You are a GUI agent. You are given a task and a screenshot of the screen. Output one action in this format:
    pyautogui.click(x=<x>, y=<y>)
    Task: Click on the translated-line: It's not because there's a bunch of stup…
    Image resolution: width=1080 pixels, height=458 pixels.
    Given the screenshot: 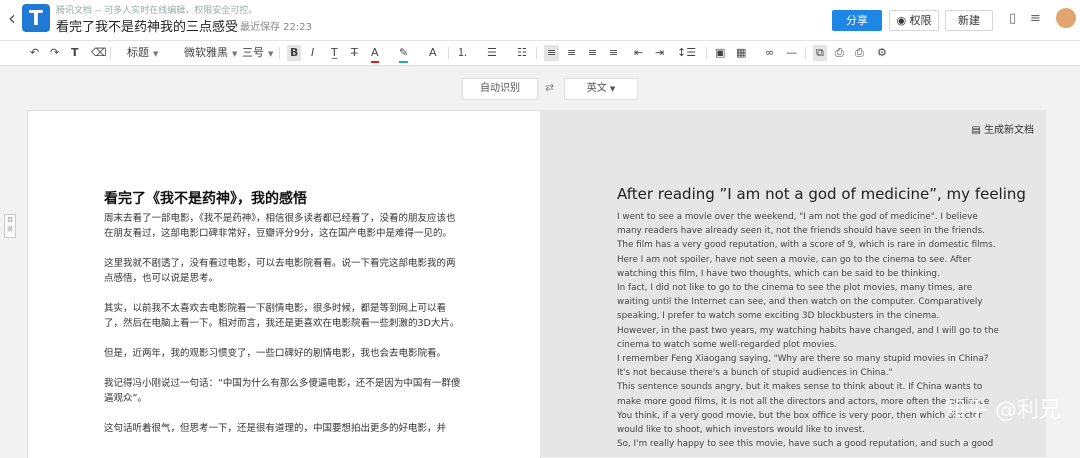 What is the action you would take?
    pyautogui.click(x=755, y=373)
    